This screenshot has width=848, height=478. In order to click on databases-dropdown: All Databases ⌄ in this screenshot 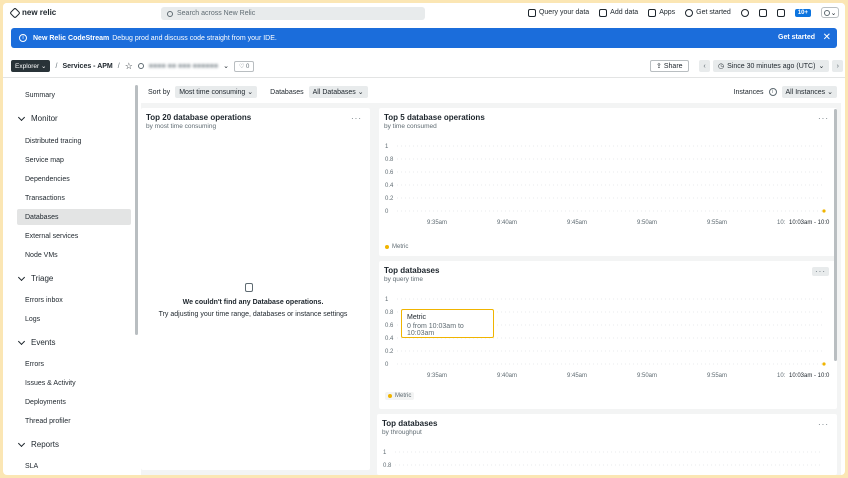, I will do `click(338, 92)`.